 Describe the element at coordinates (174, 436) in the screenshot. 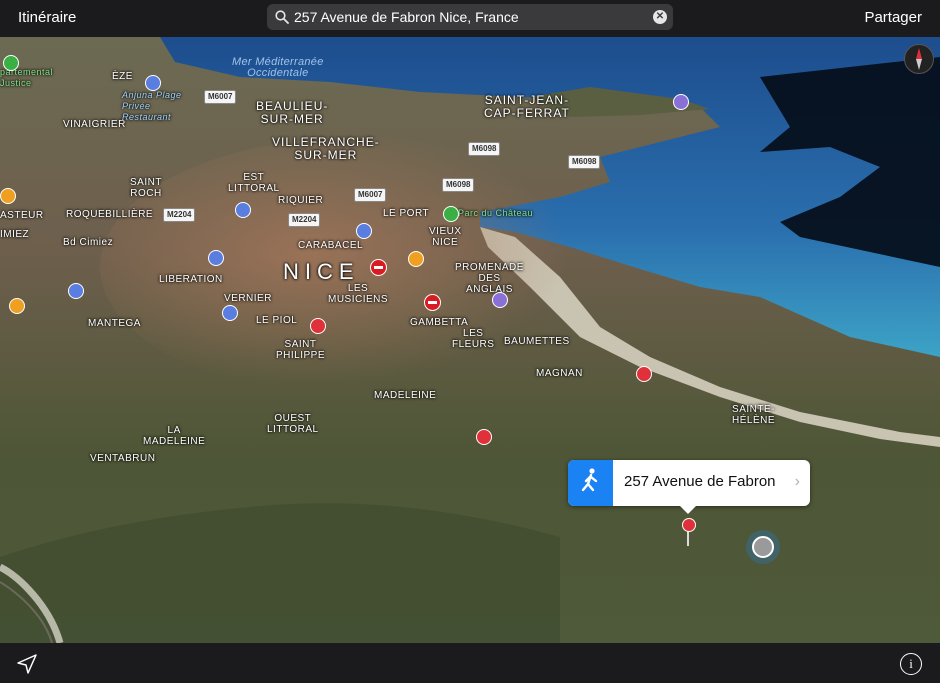

I see `district-label: LA MADELEINE` at that location.